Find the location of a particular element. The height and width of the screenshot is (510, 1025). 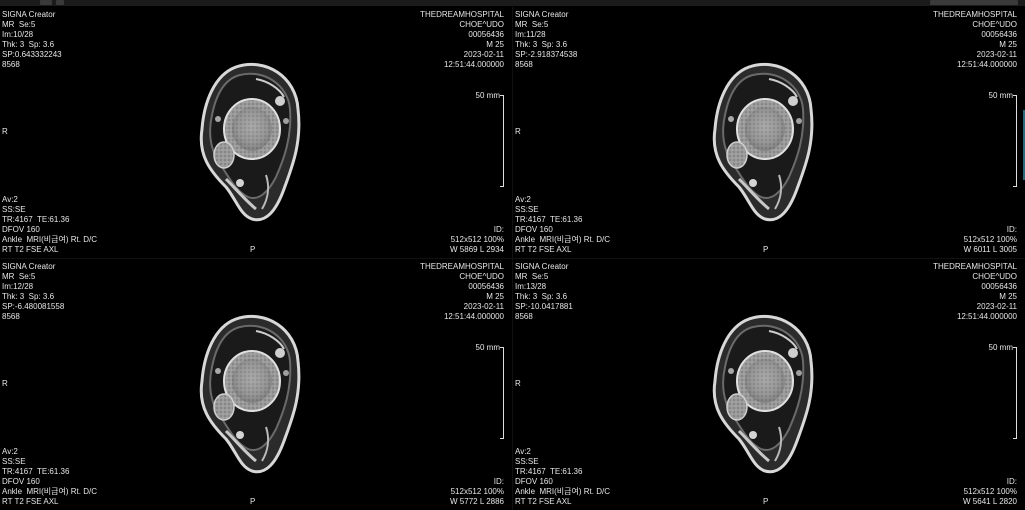

overlay-bottom-right: ID: 512x512 100% W 5869 L 2934 is located at coordinates (477, 239).